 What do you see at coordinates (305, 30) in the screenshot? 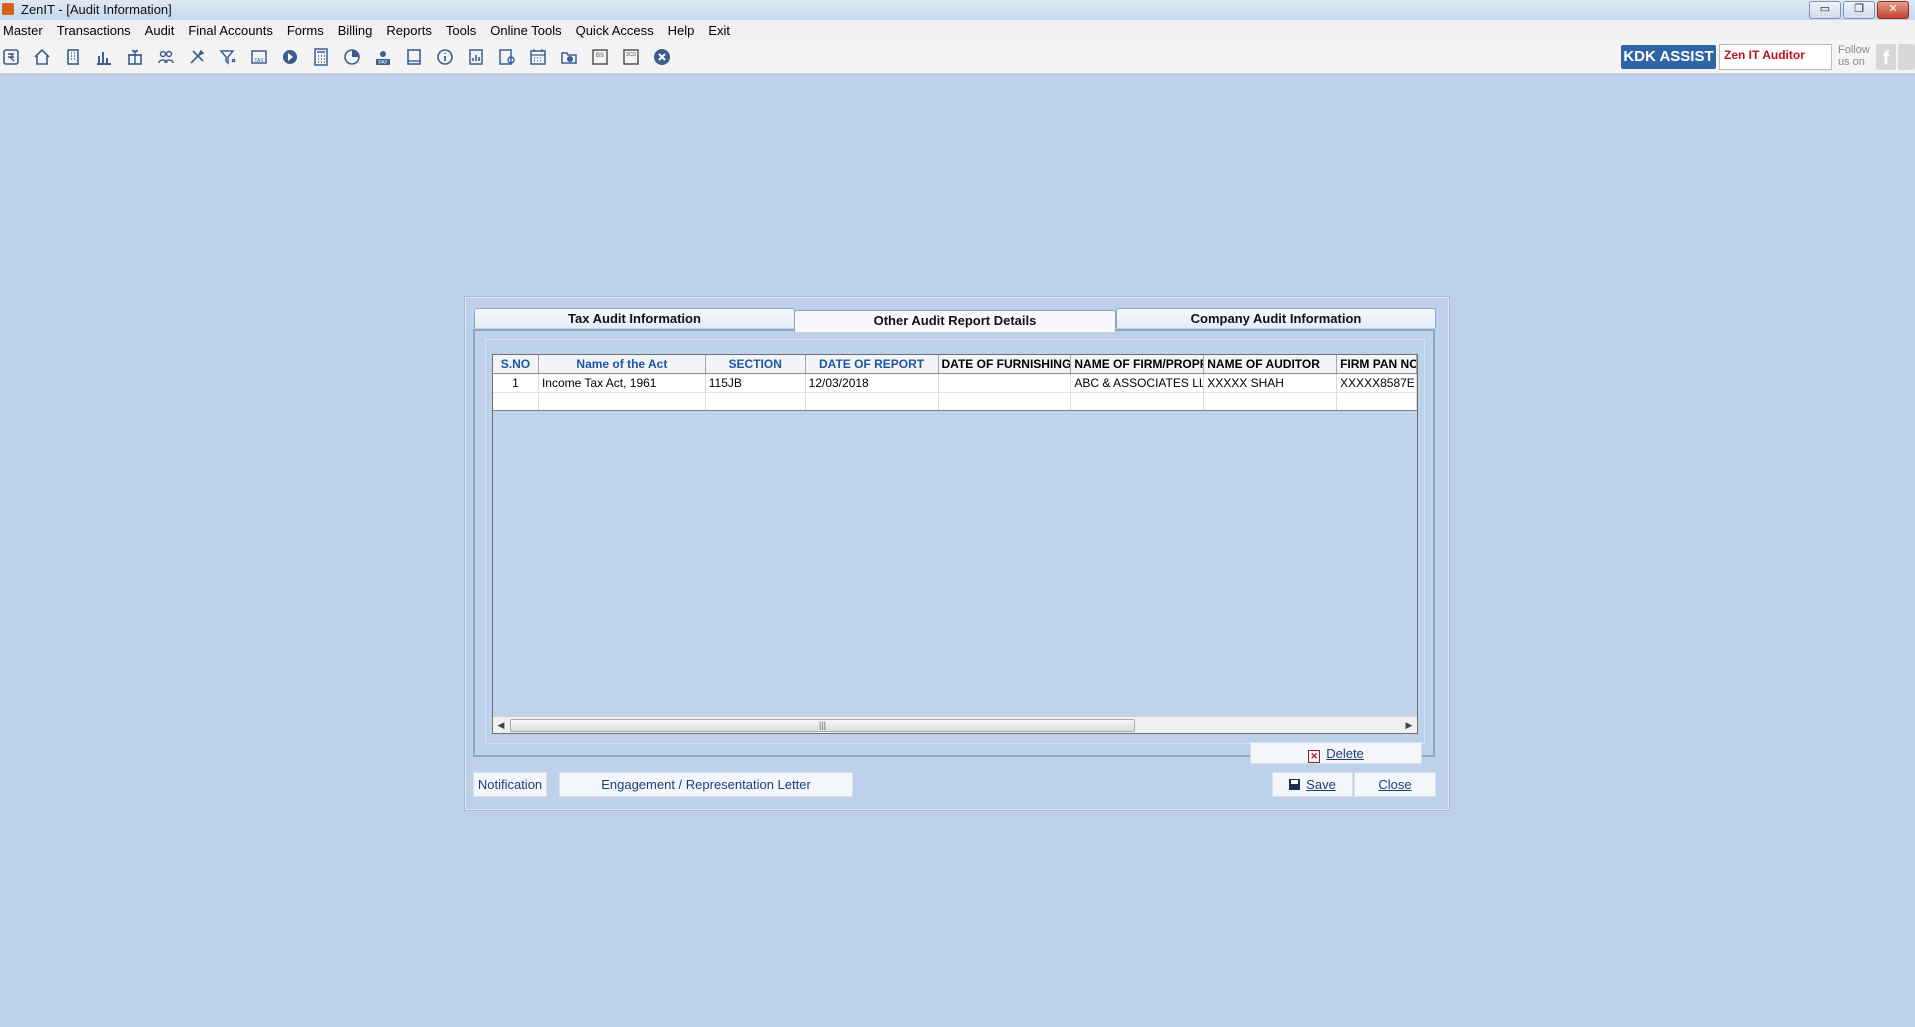
I see `menu-forms: Forms` at bounding box center [305, 30].